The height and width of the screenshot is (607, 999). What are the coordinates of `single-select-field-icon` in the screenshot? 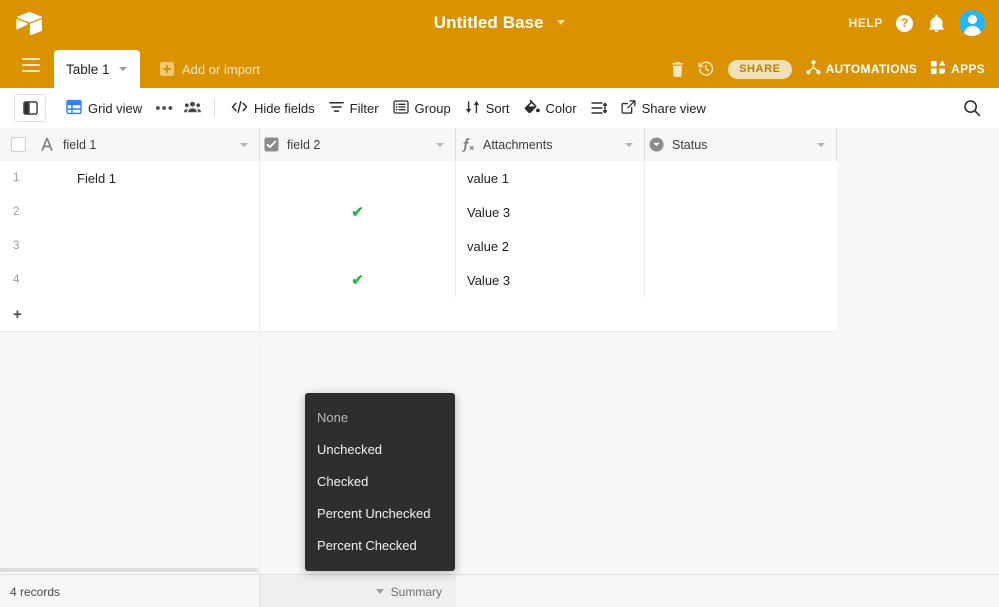 It's located at (656, 144).